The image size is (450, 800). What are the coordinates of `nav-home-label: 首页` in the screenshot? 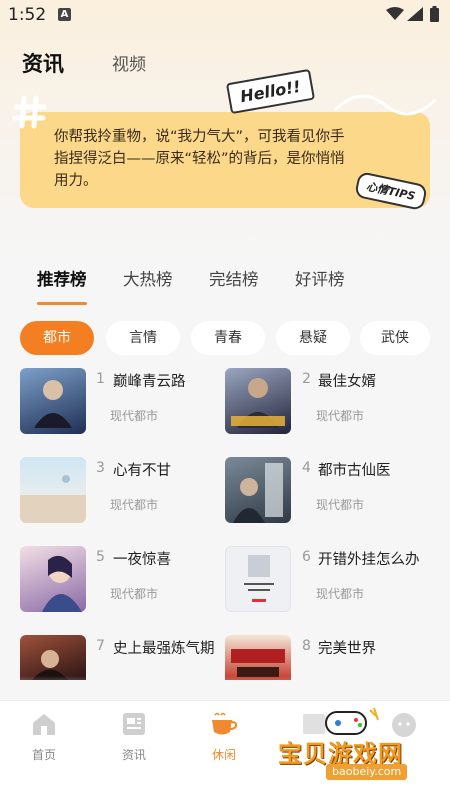 It's located at (43, 755).